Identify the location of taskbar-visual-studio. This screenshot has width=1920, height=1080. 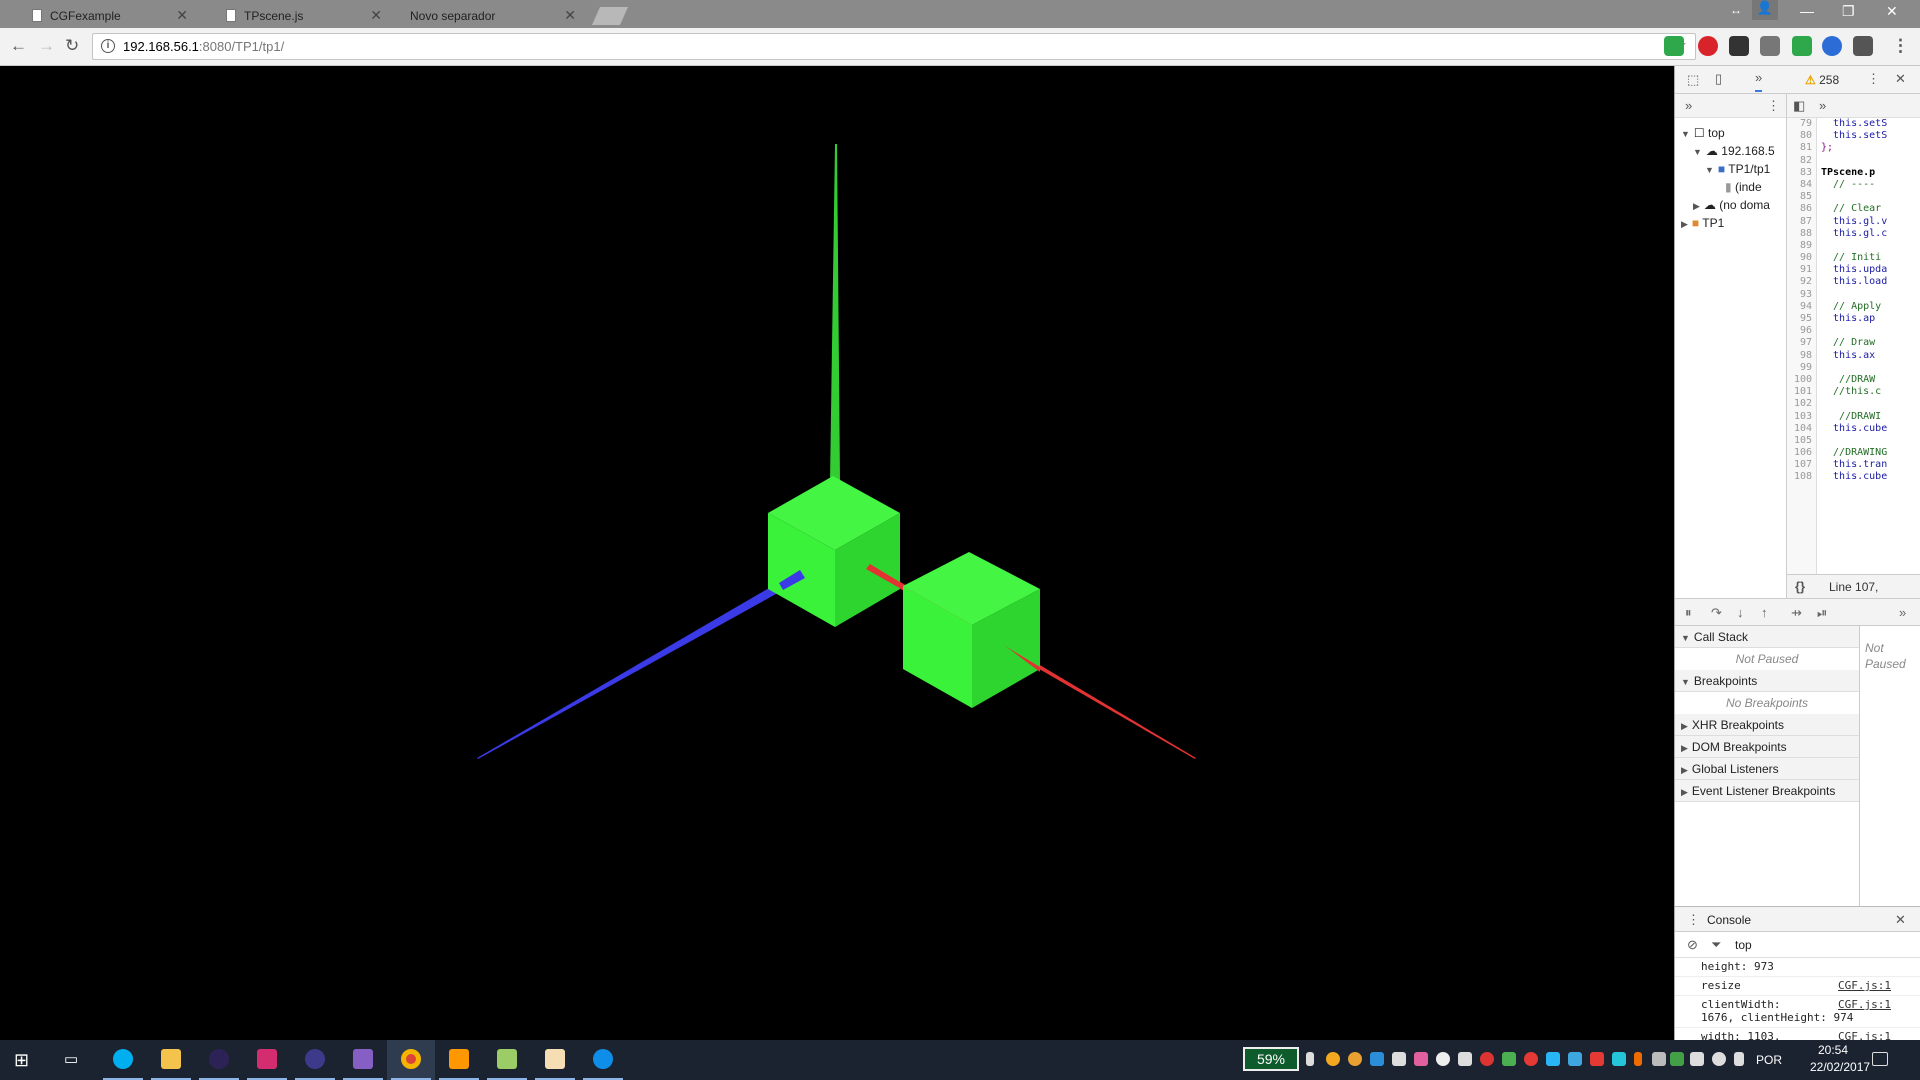
(363, 1060).